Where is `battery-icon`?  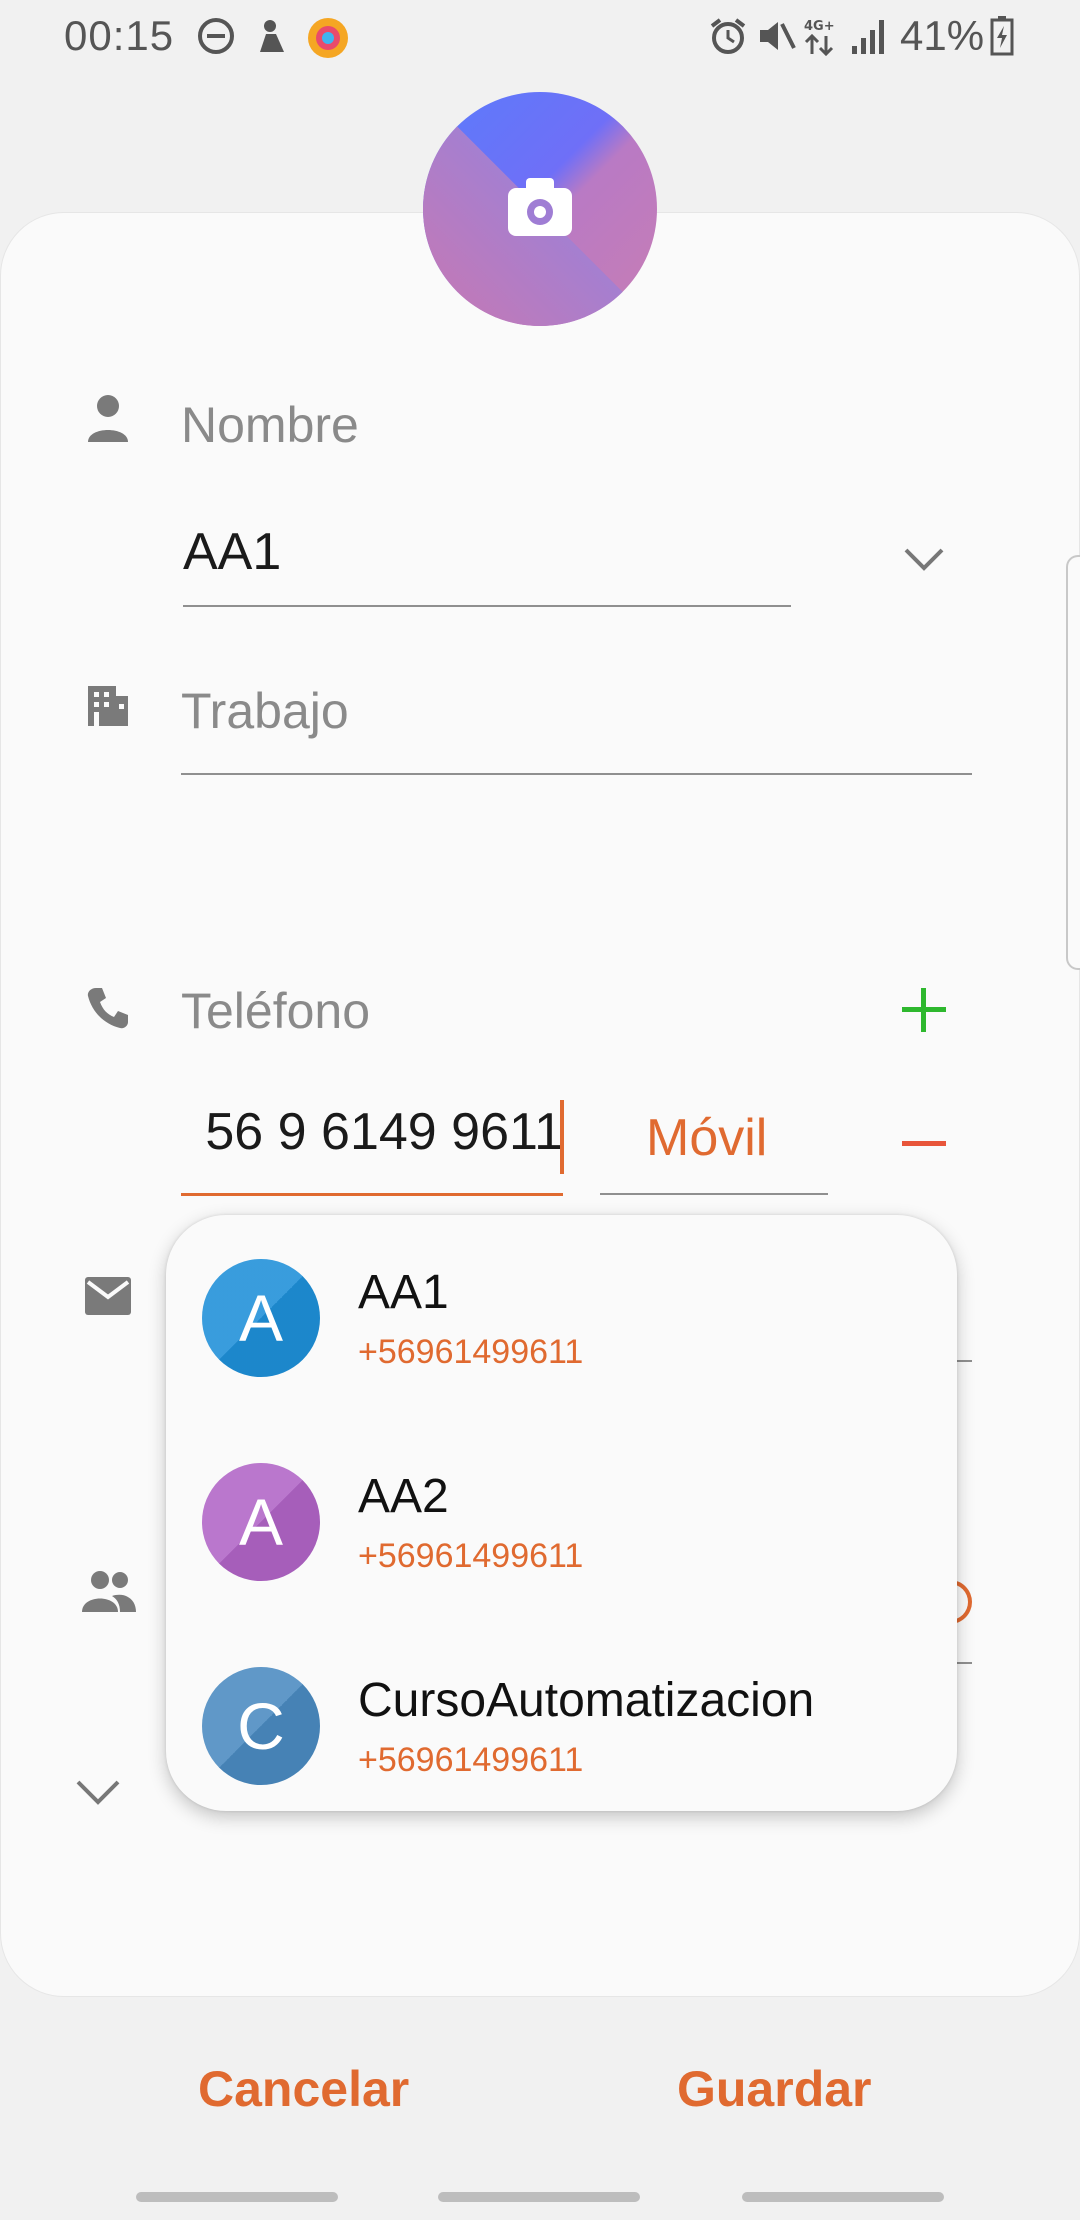
battery-icon is located at coordinates (1002, 36).